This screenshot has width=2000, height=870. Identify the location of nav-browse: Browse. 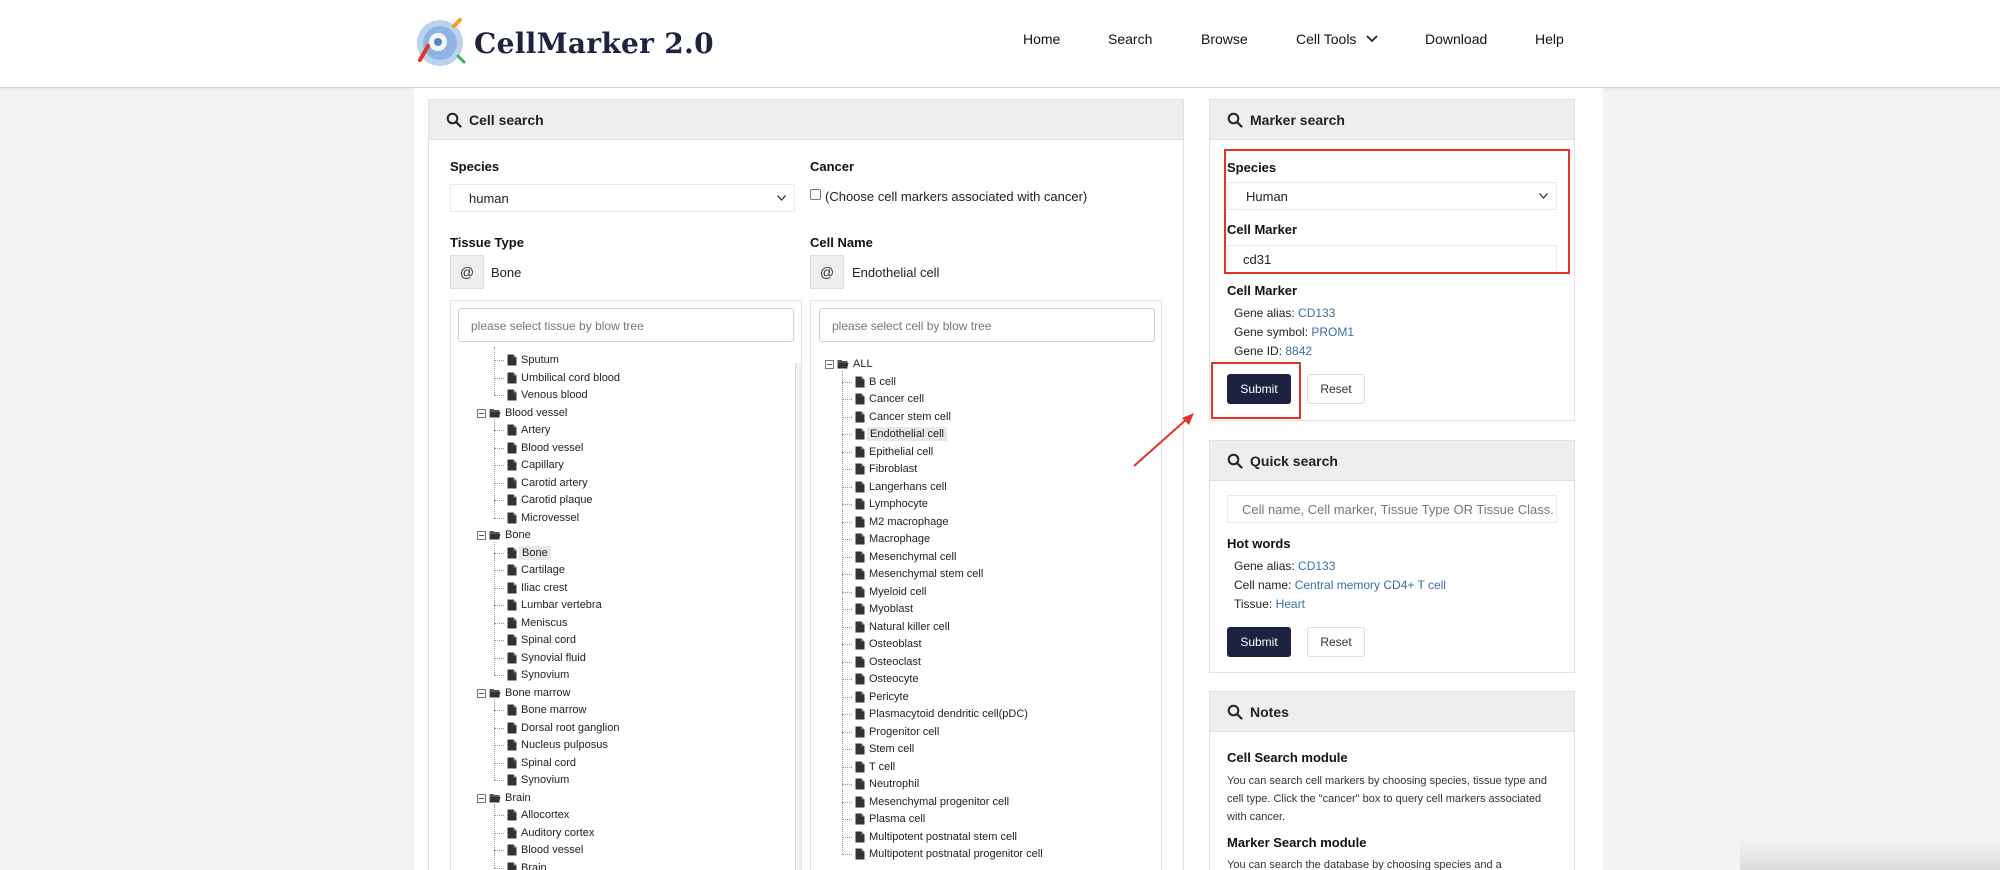
(1224, 39).